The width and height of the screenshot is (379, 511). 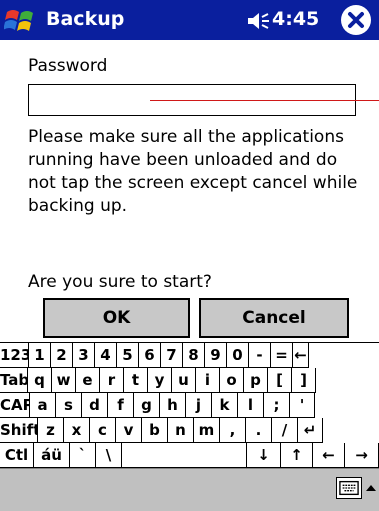 What do you see at coordinates (264, 455) in the screenshot?
I see `key-down: ↓` at bounding box center [264, 455].